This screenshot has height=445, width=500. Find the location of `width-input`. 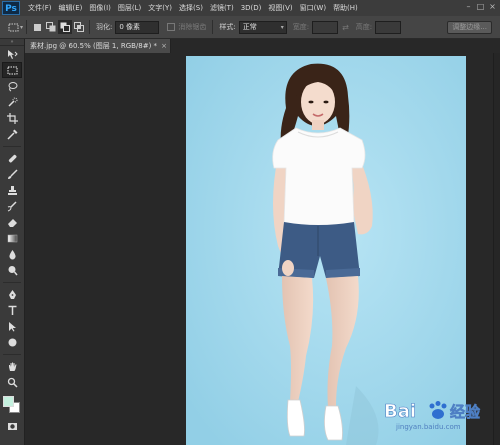

width-input is located at coordinates (325, 27).